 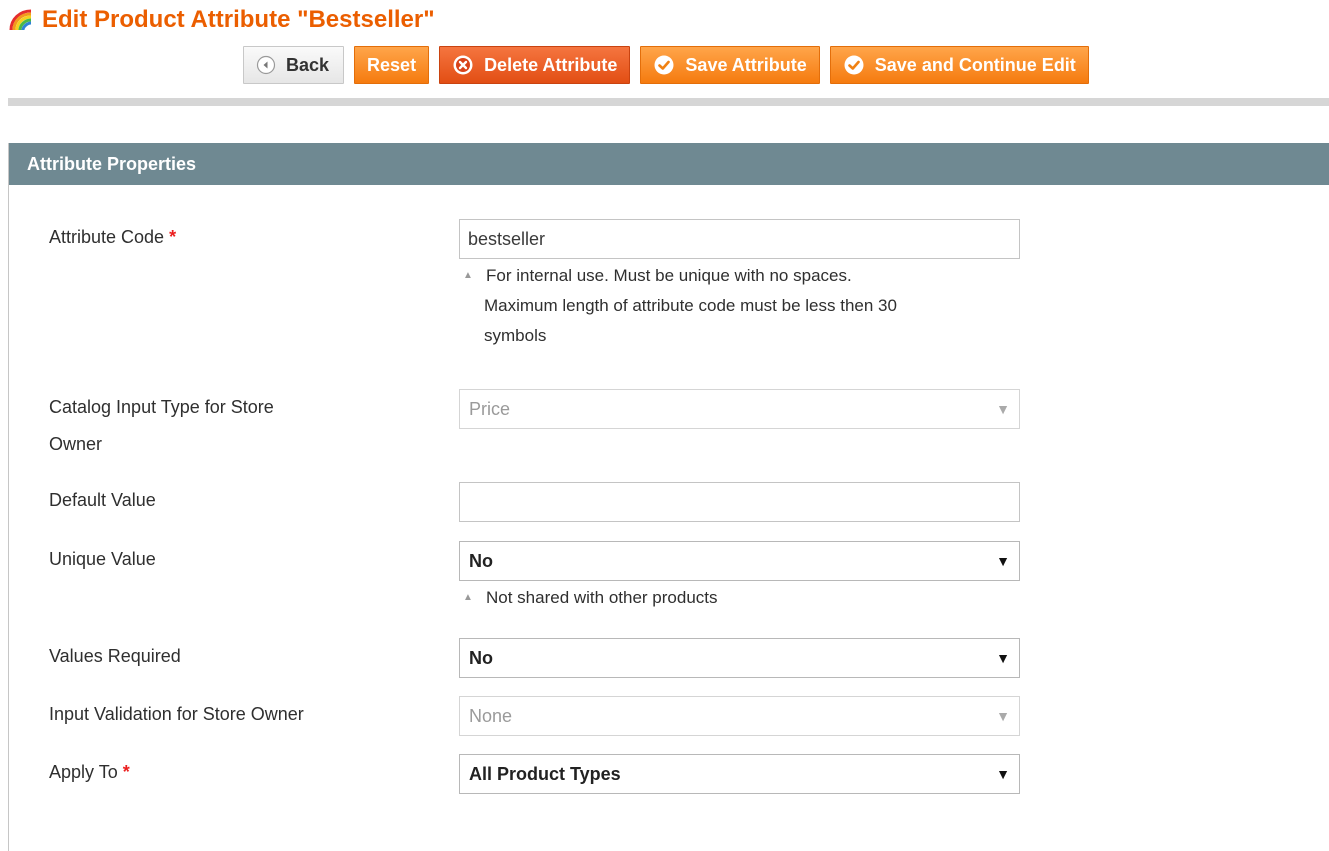 I want to click on page-header: Edit Product Attribute "Bestseller", so click(x=221, y=20).